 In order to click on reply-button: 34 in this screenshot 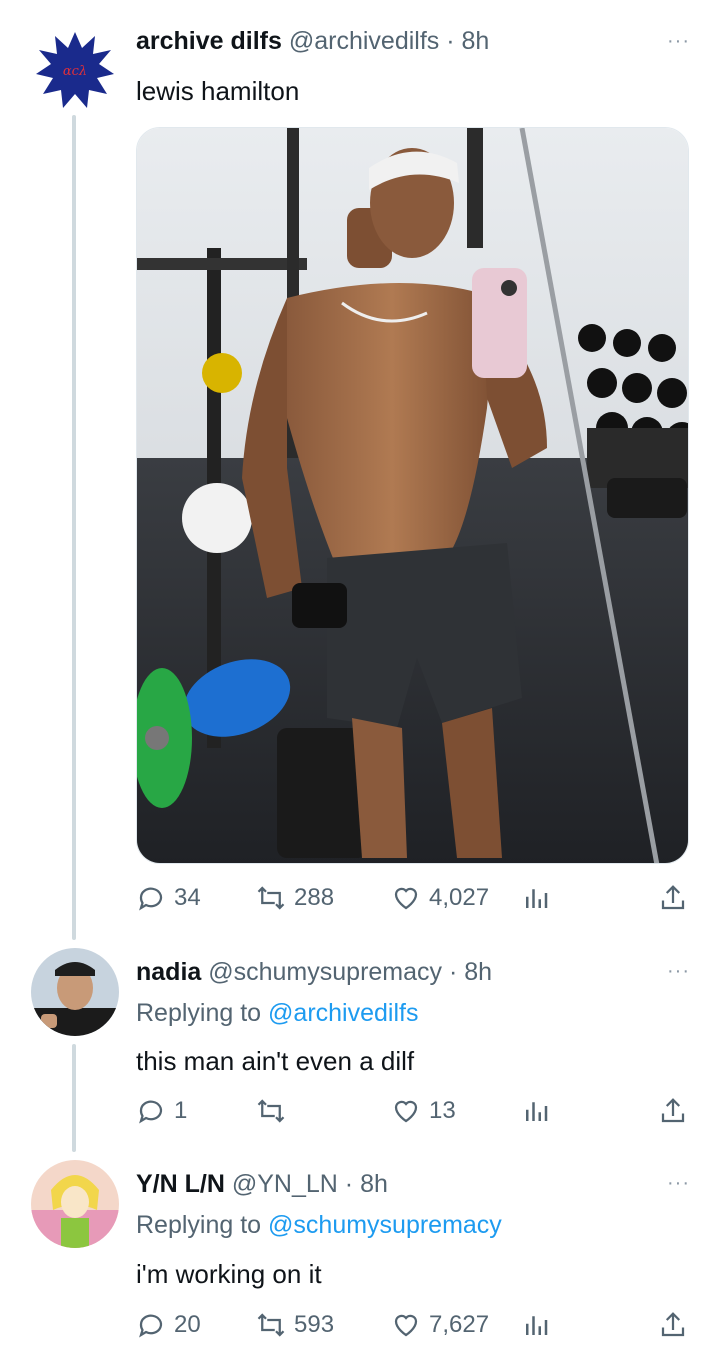, I will do `click(168, 898)`.